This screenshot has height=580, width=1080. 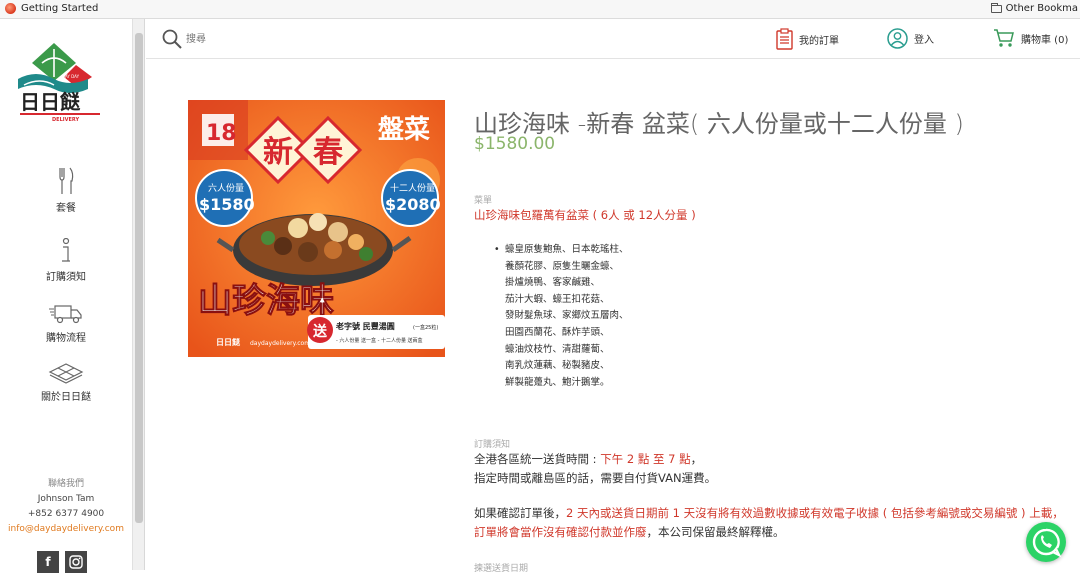 What do you see at coordinates (492, 445) in the screenshot?
I see `notice-label: 訂購須知` at bounding box center [492, 445].